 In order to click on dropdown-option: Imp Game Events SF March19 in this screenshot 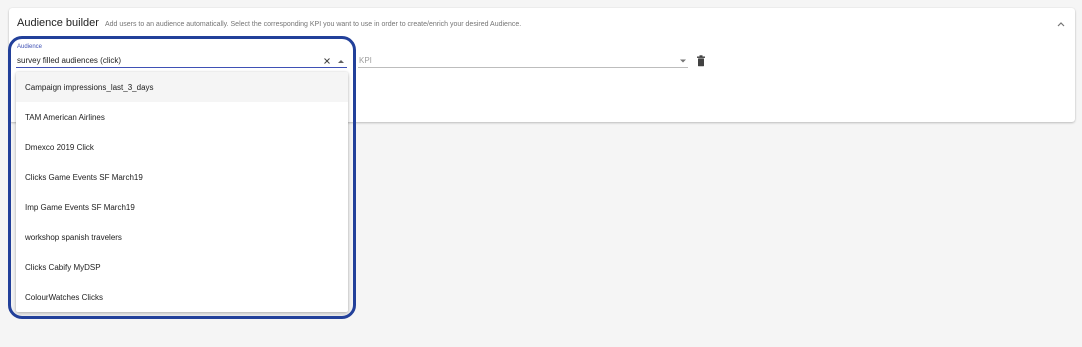, I will do `click(182, 207)`.